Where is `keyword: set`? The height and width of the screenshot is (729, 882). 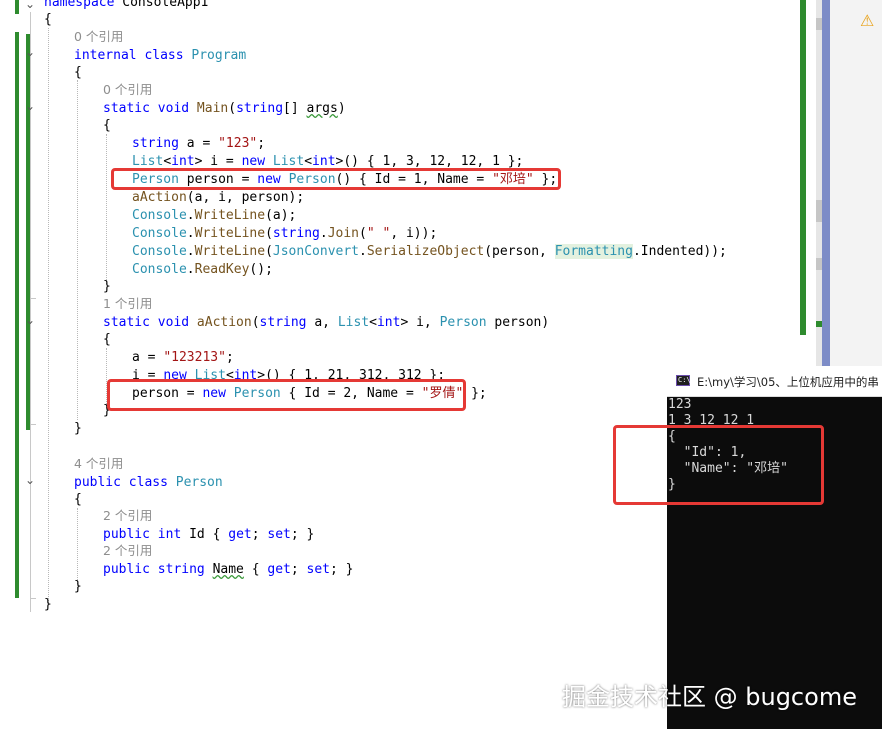
keyword: set is located at coordinates (279, 534).